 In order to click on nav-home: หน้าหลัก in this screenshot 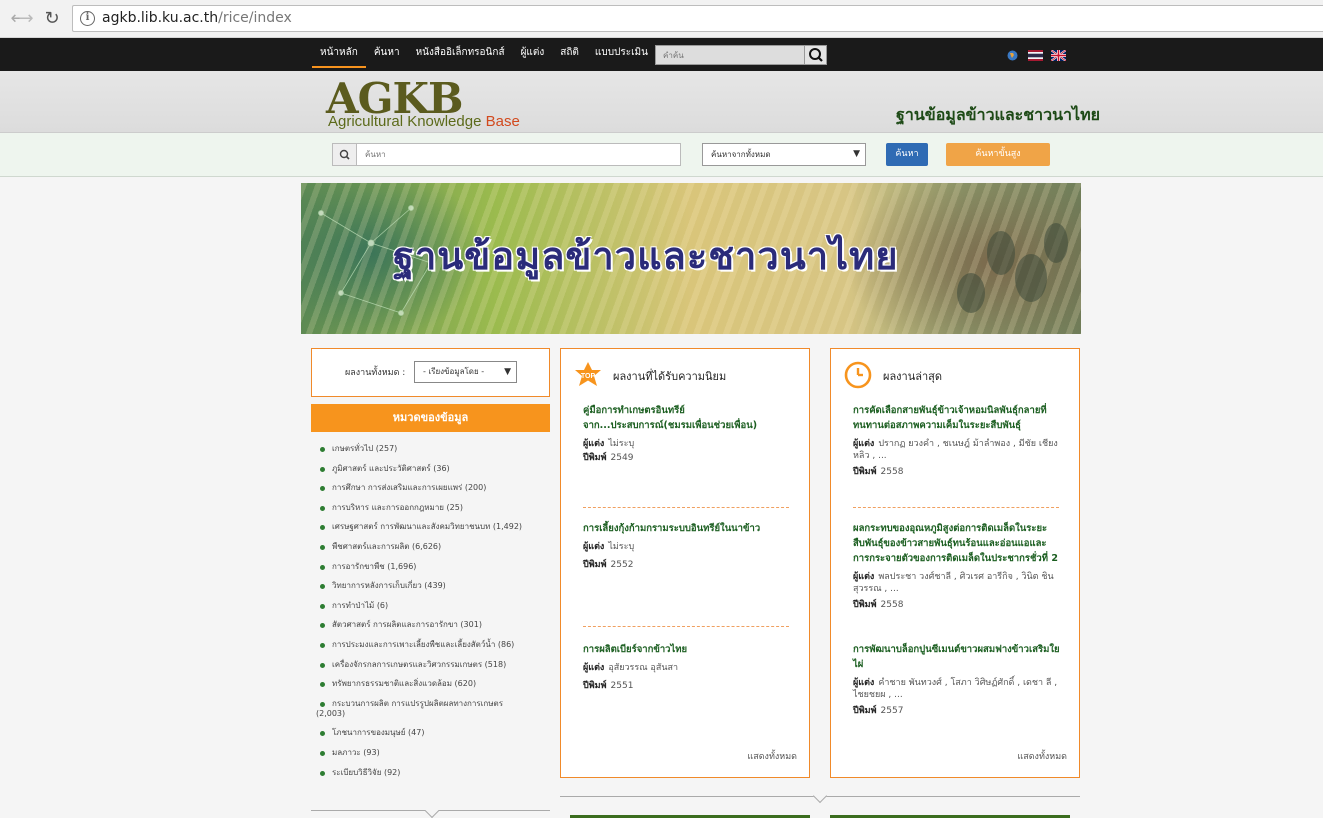, I will do `click(339, 53)`.